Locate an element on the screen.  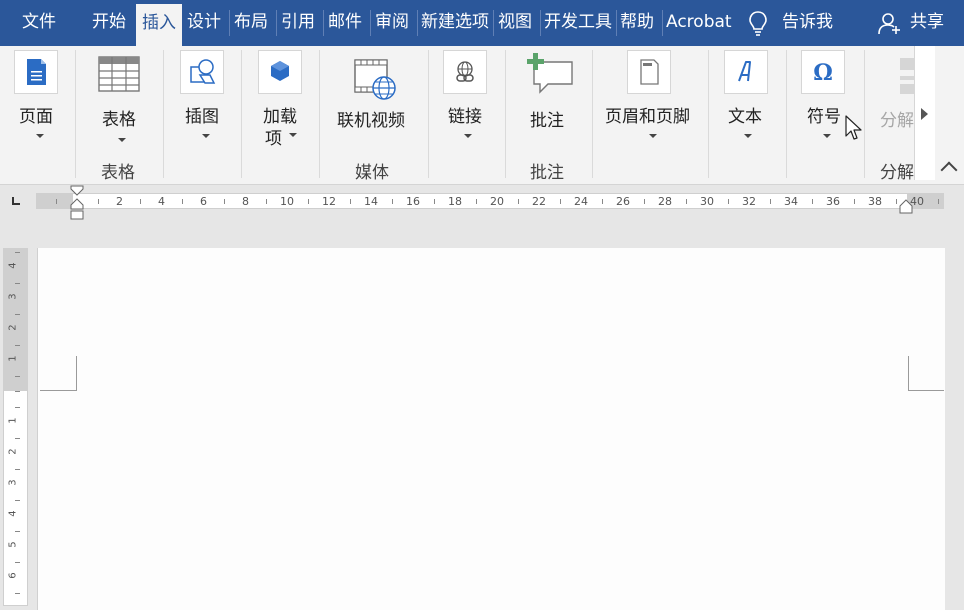
ruler-number: 4 is located at coordinates (161, 201).